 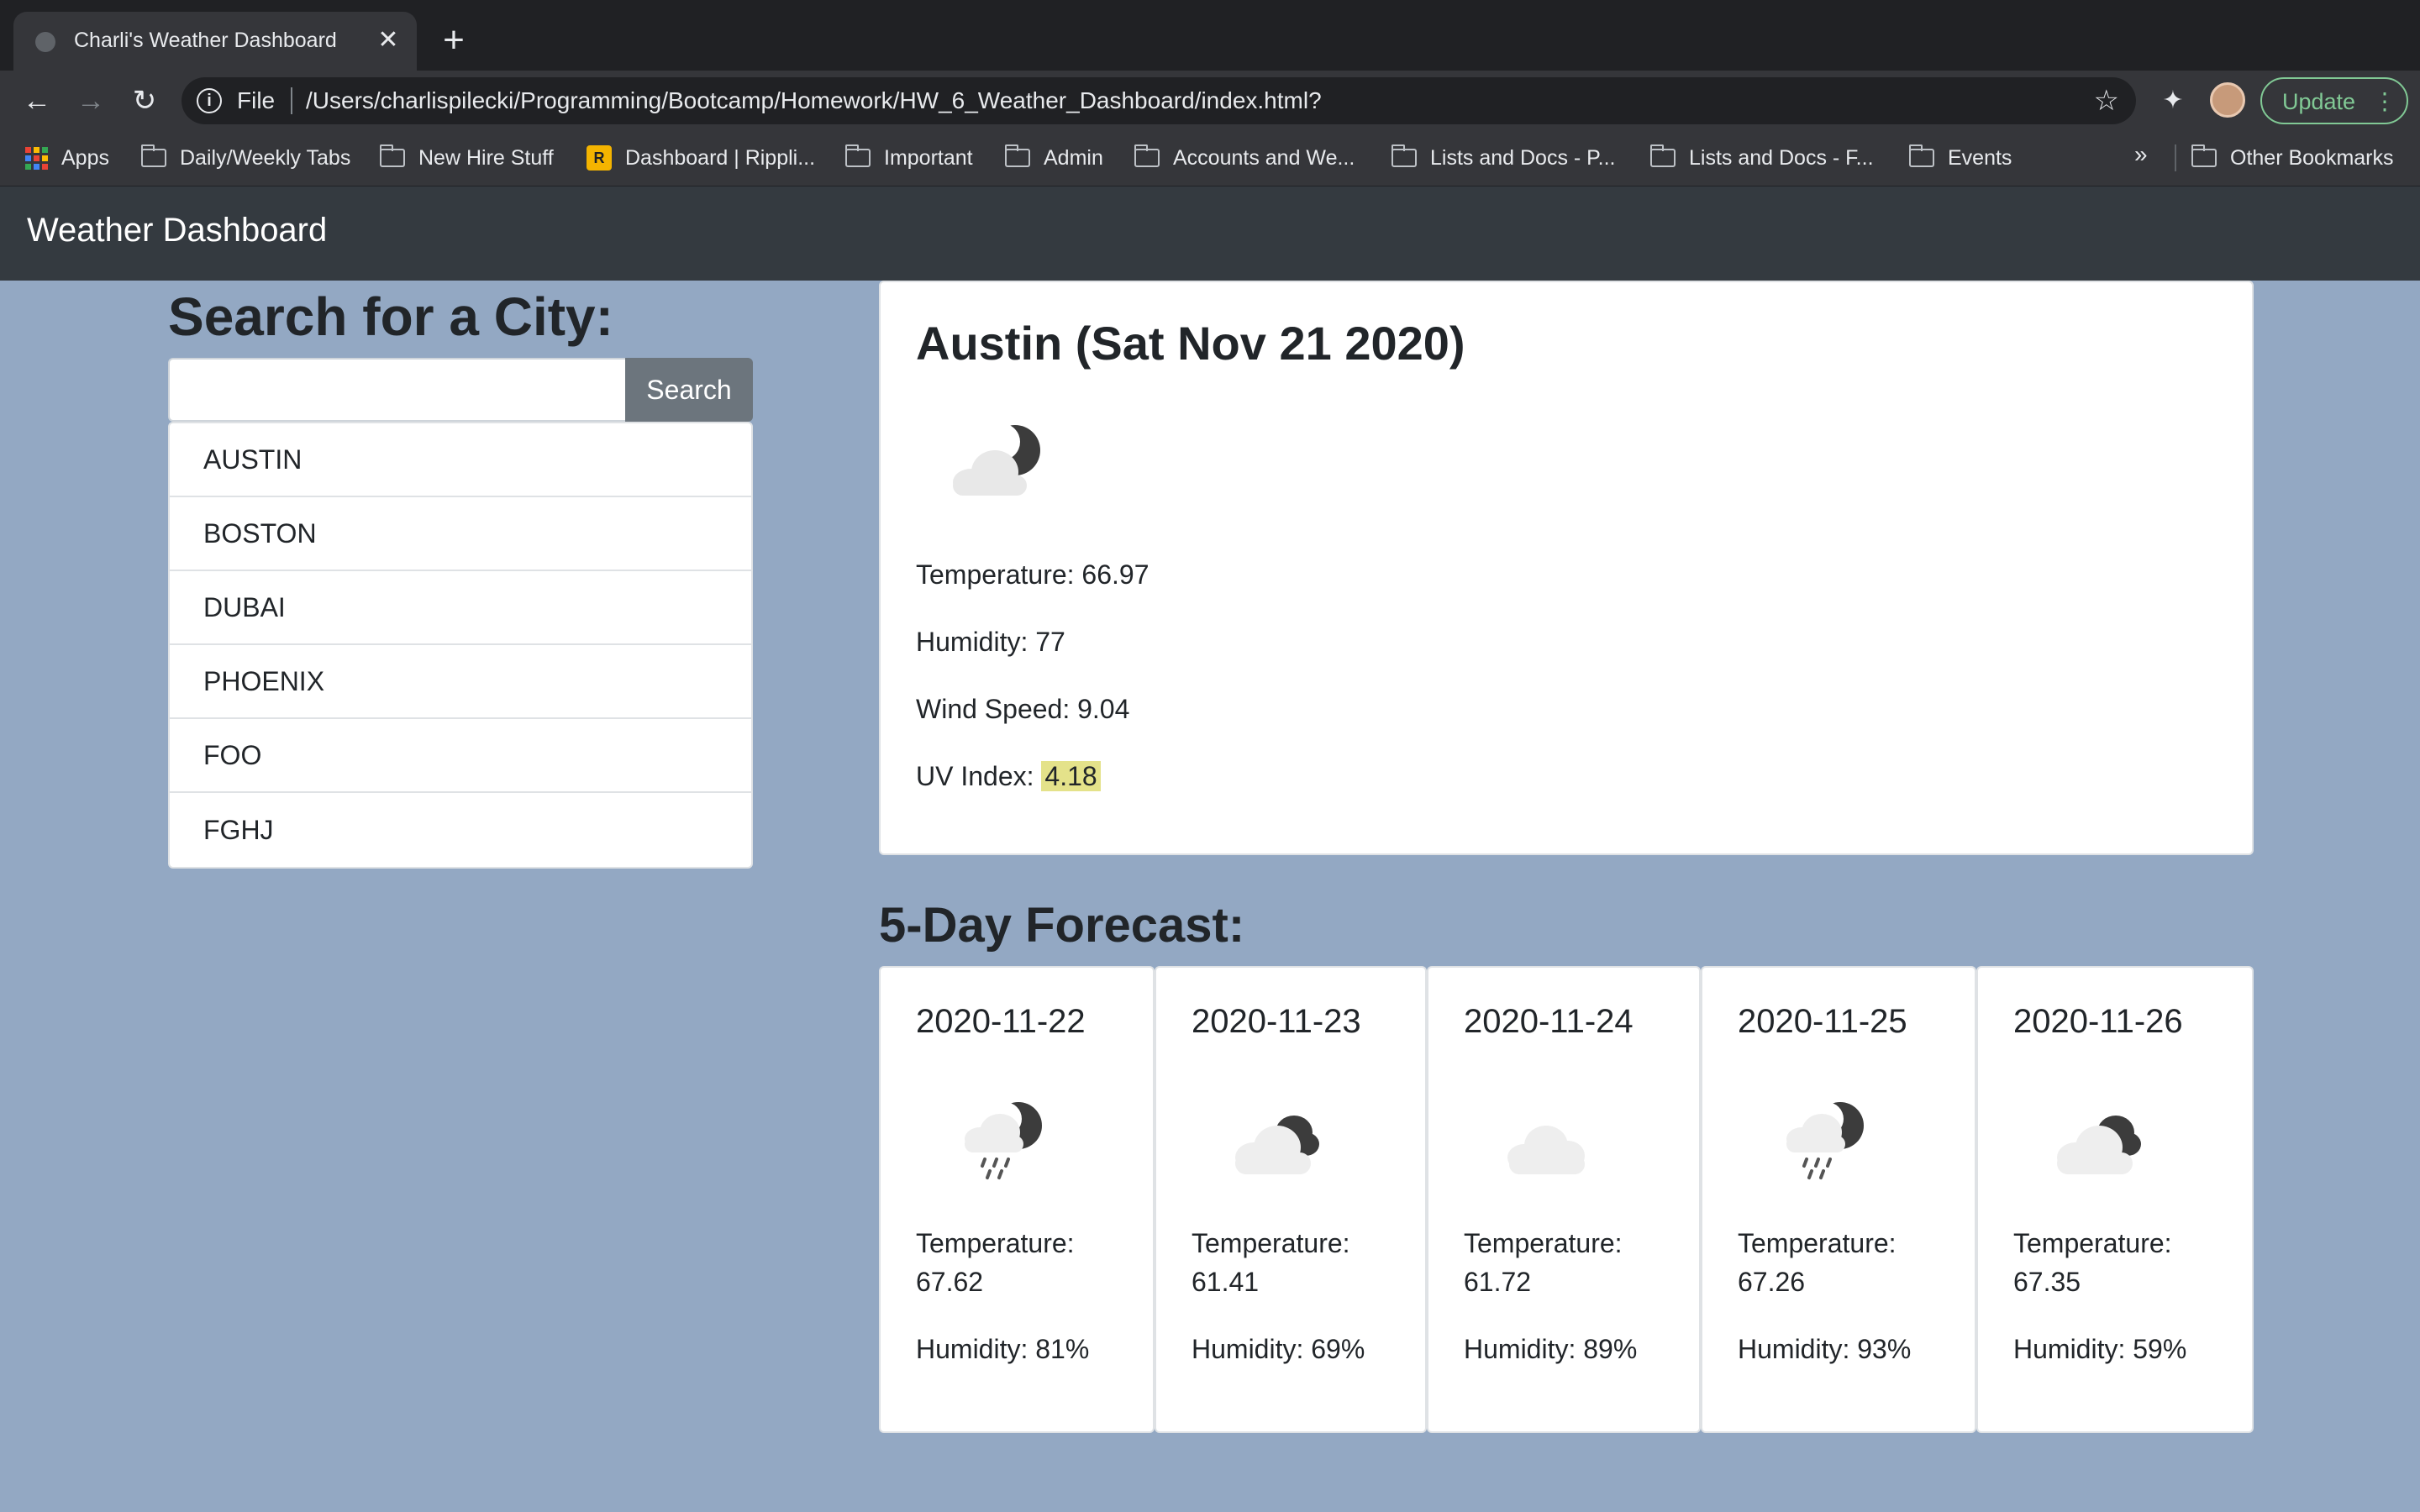 What do you see at coordinates (1003, 1349) in the screenshot?
I see `forecast-humidity: Humidity: 81%` at bounding box center [1003, 1349].